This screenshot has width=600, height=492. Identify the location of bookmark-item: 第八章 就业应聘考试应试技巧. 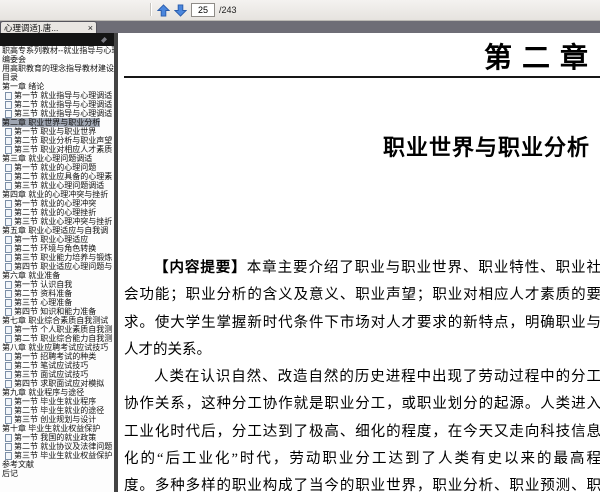
(57, 347).